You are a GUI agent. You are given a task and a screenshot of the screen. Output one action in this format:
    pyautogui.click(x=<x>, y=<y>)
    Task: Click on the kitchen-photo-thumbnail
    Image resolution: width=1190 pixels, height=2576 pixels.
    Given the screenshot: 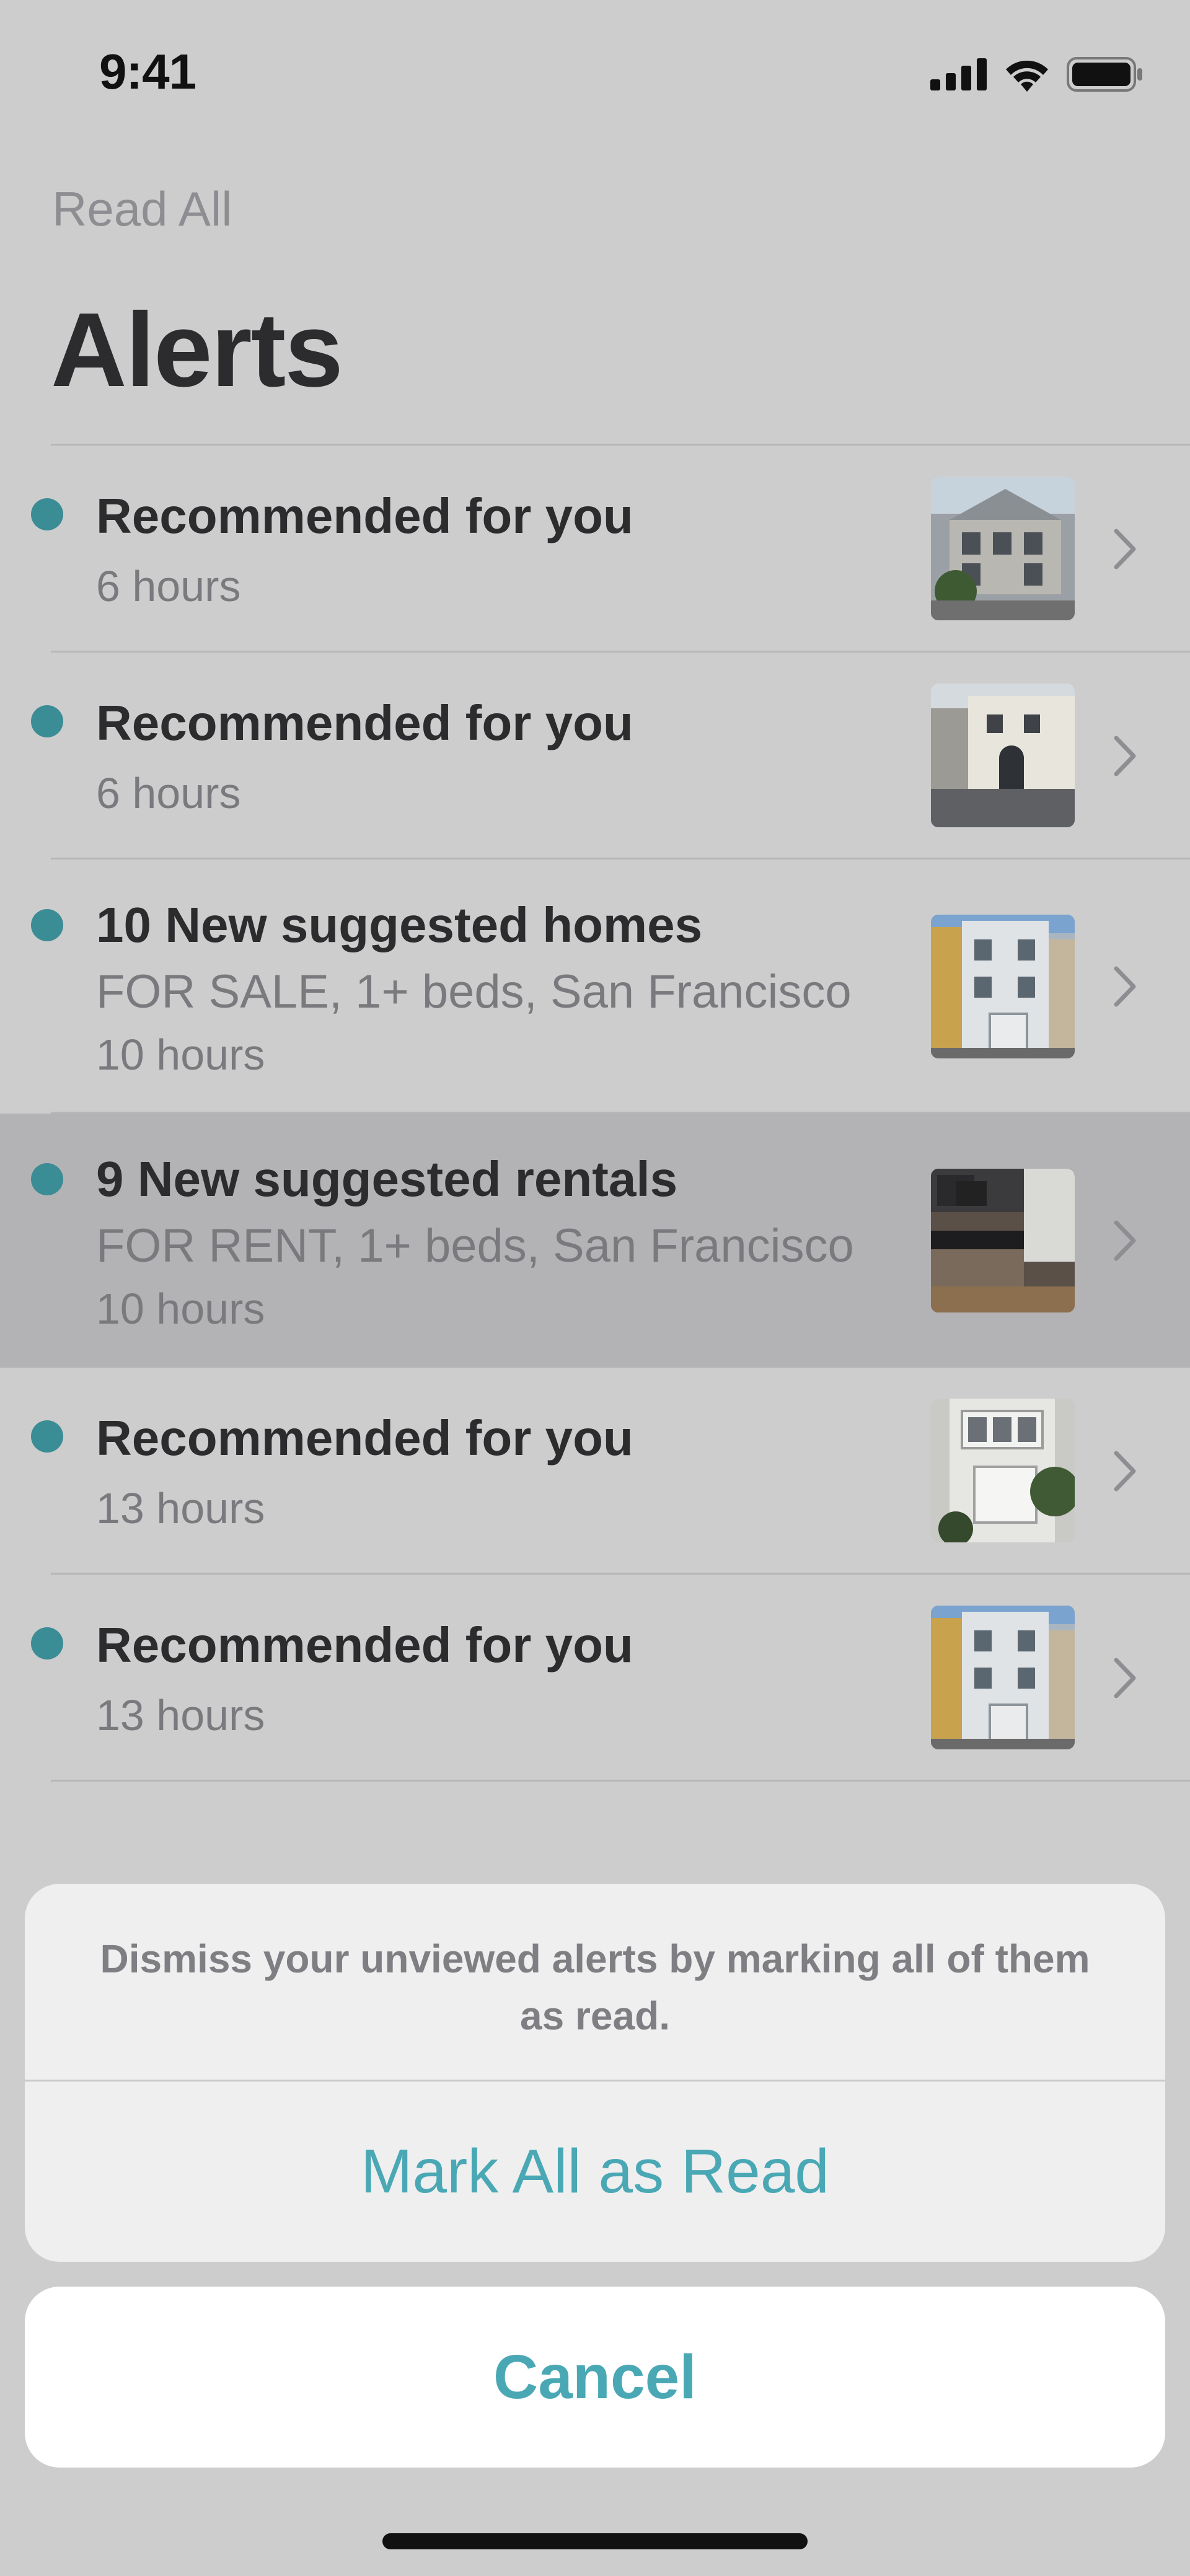 What is the action you would take?
    pyautogui.click(x=1003, y=1240)
    